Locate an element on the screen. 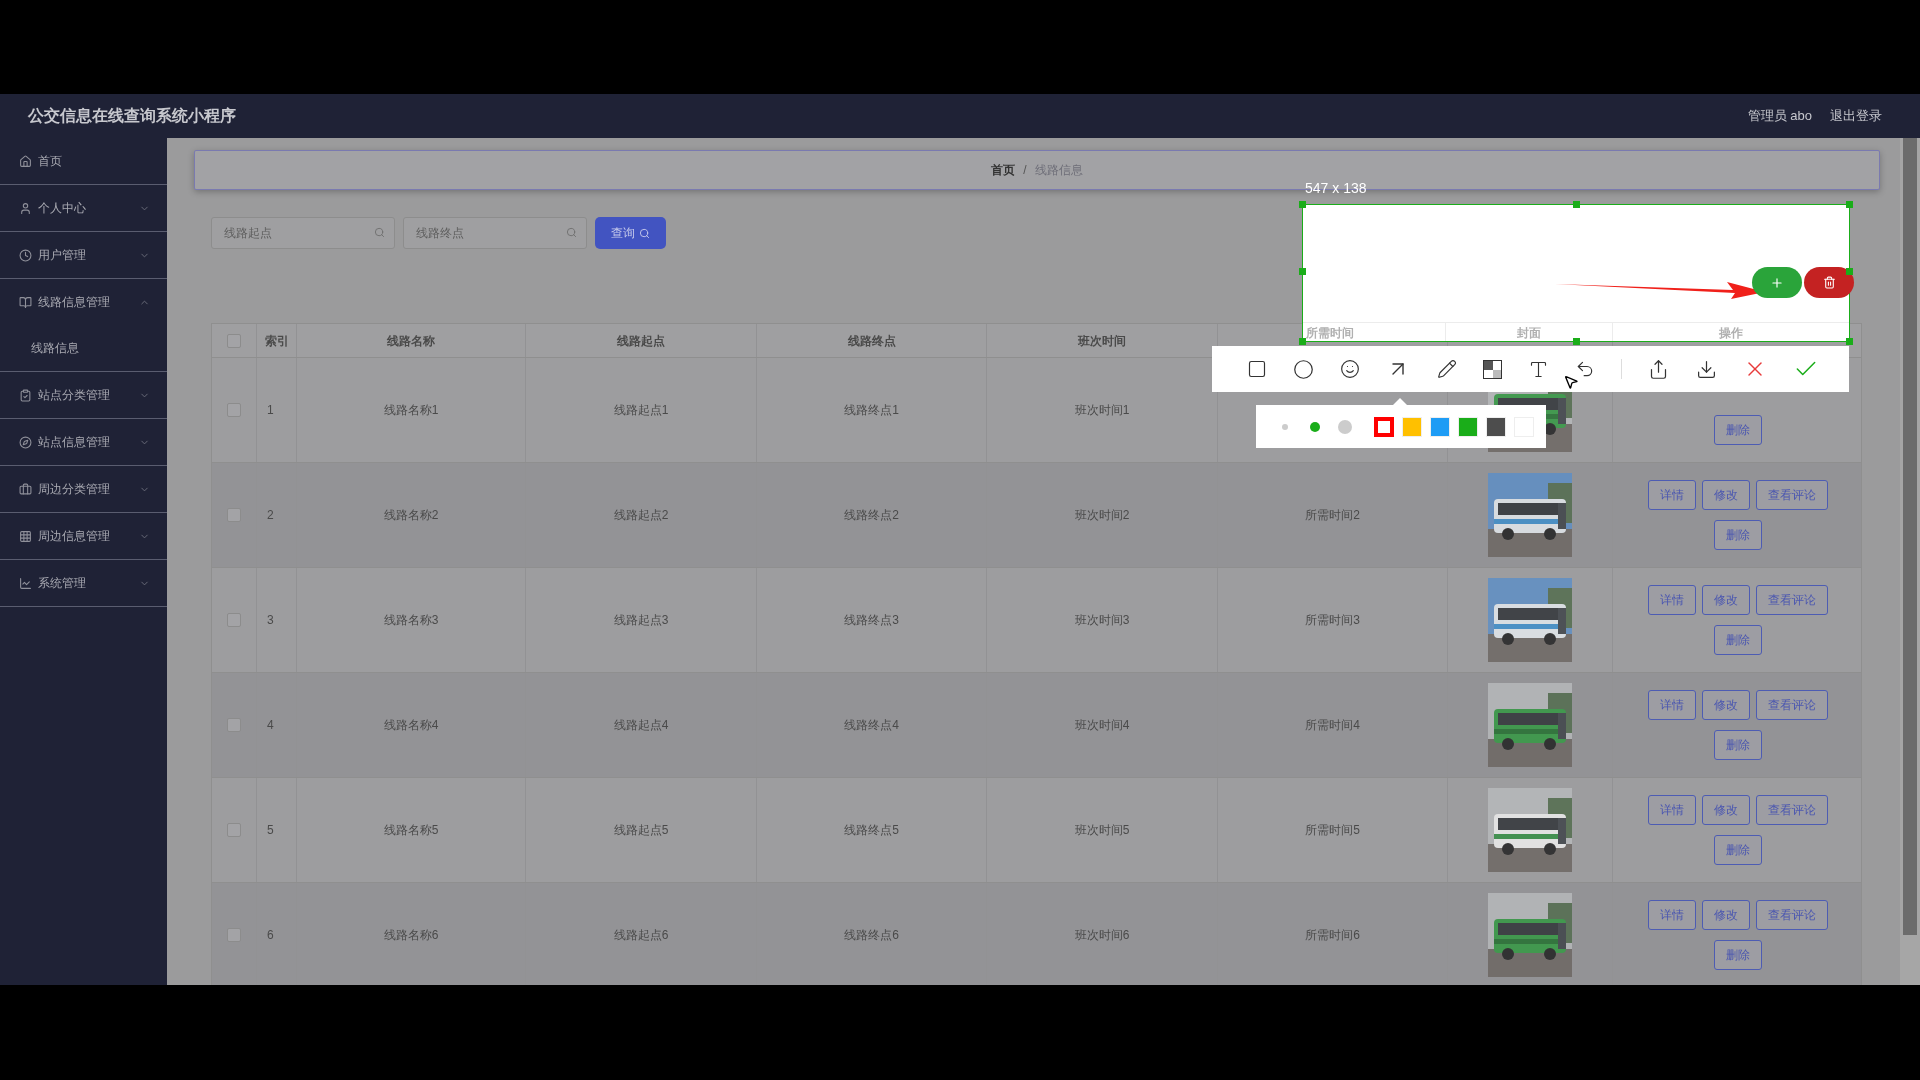 This screenshot has width=1920, height=1080. clipboard-icon is located at coordinates (25, 395).